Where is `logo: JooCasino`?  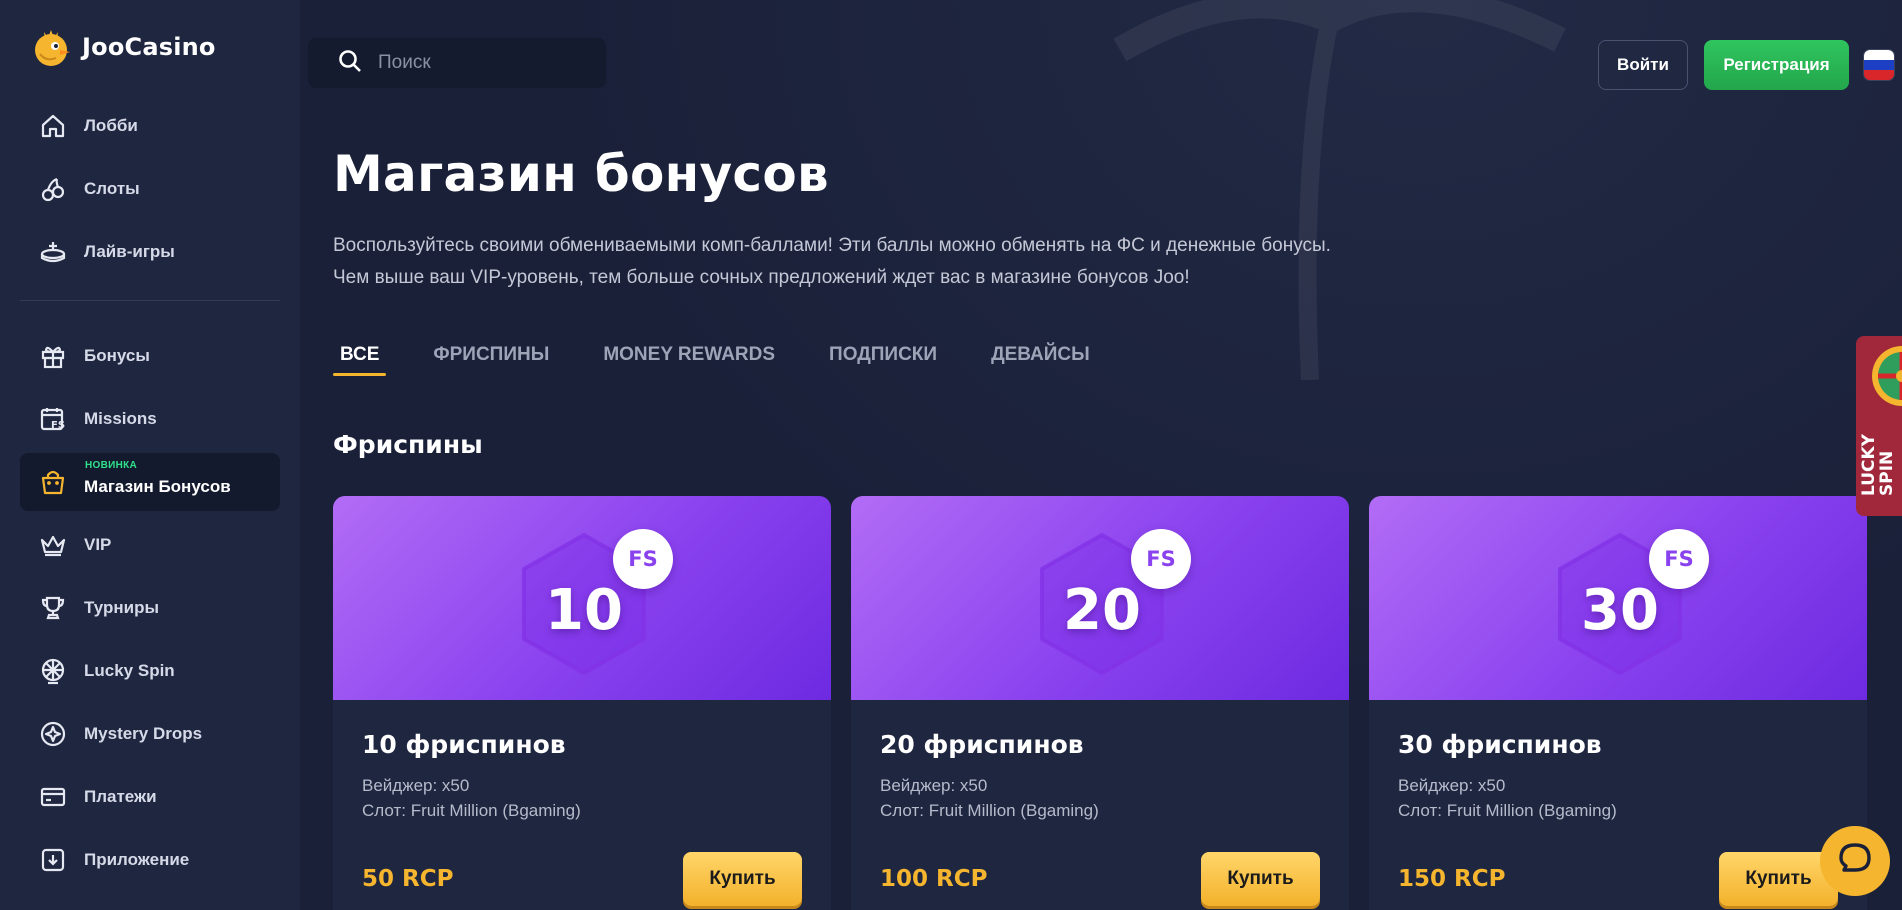
logo: JooCasino is located at coordinates (123, 47).